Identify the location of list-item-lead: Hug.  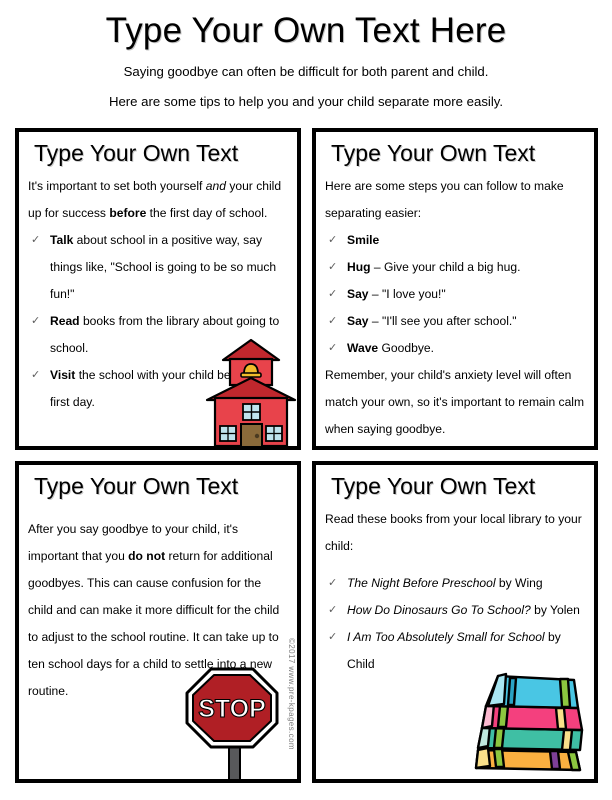
(359, 267).